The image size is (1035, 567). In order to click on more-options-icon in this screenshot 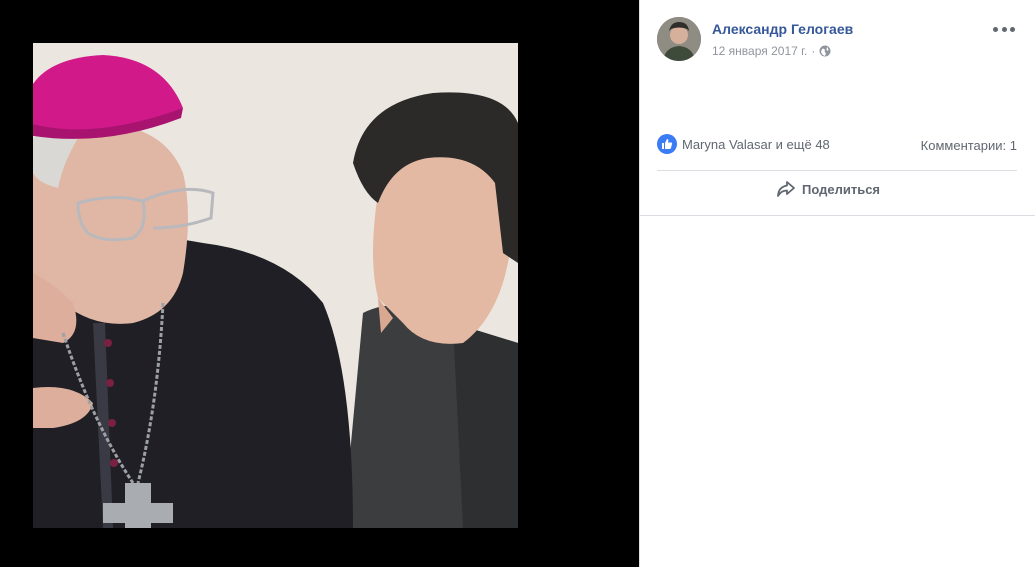, I will do `click(1004, 29)`.